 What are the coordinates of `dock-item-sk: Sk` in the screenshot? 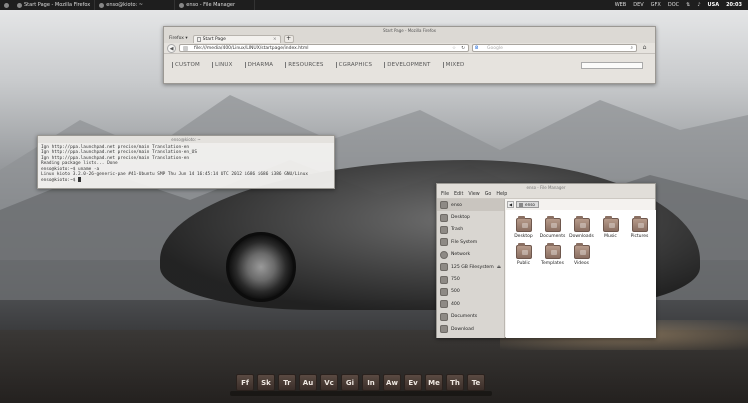 It's located at (266, 382).